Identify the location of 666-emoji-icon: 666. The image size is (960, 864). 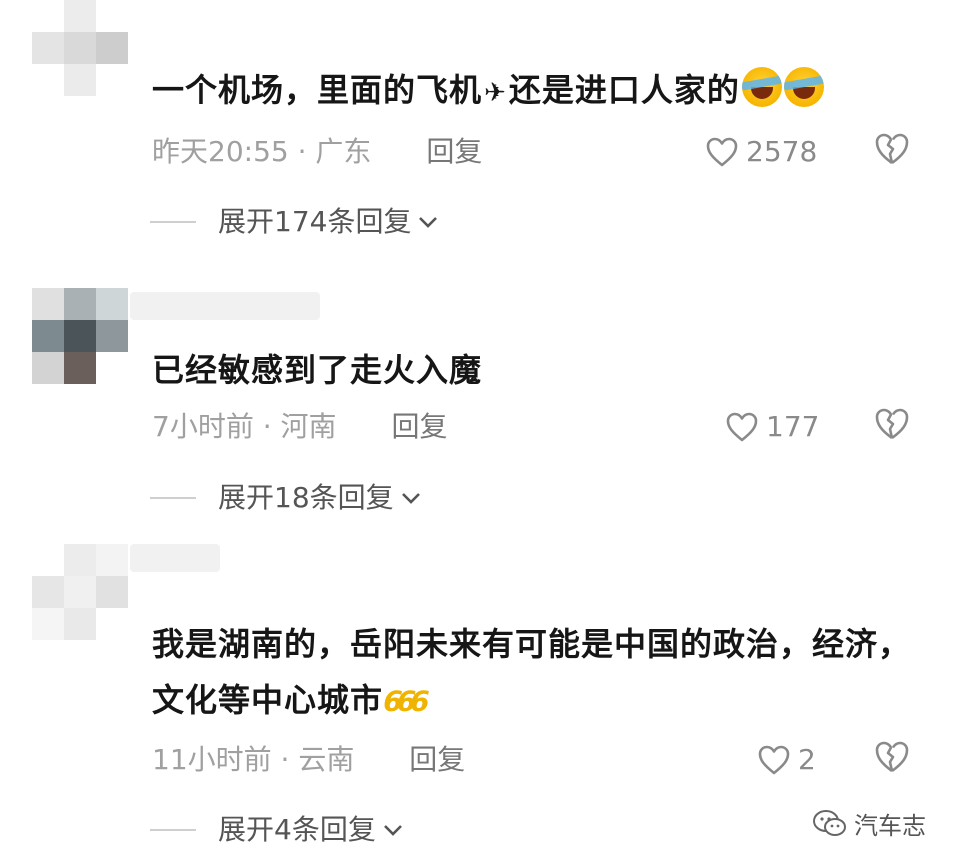
(403, 701).